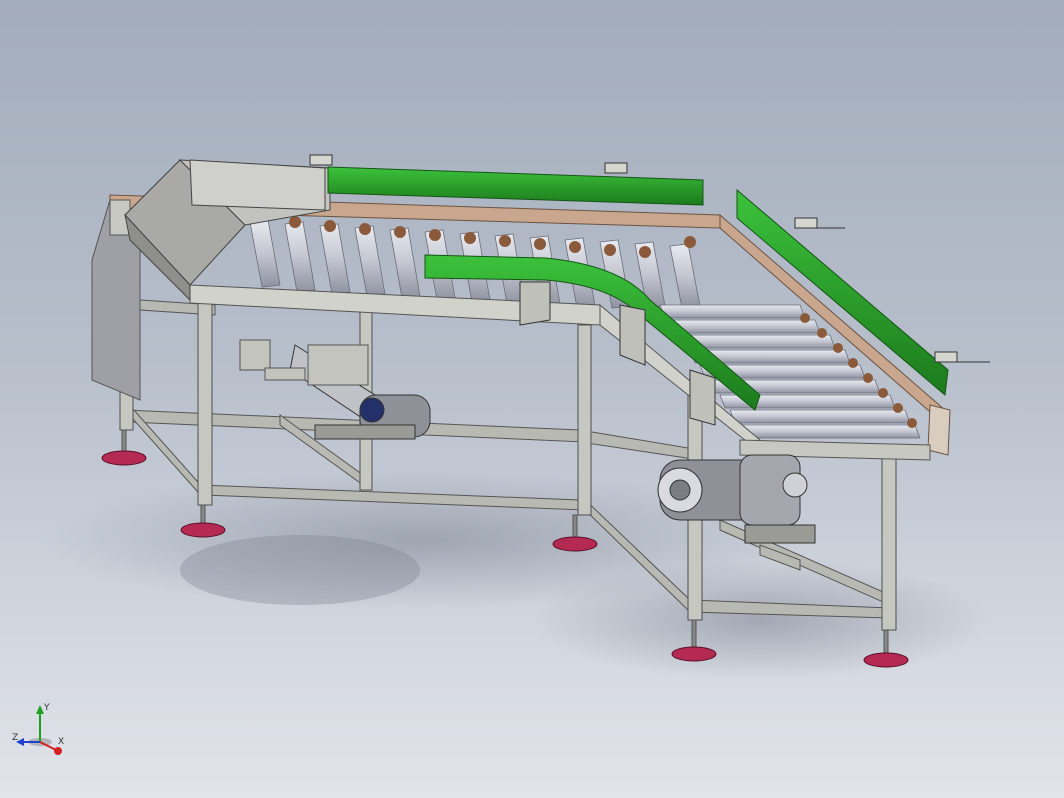  What do you see at coordinates (61, 742) in the screenshot?
I see `x-axis-label: X` at bounding box center [61, 742].